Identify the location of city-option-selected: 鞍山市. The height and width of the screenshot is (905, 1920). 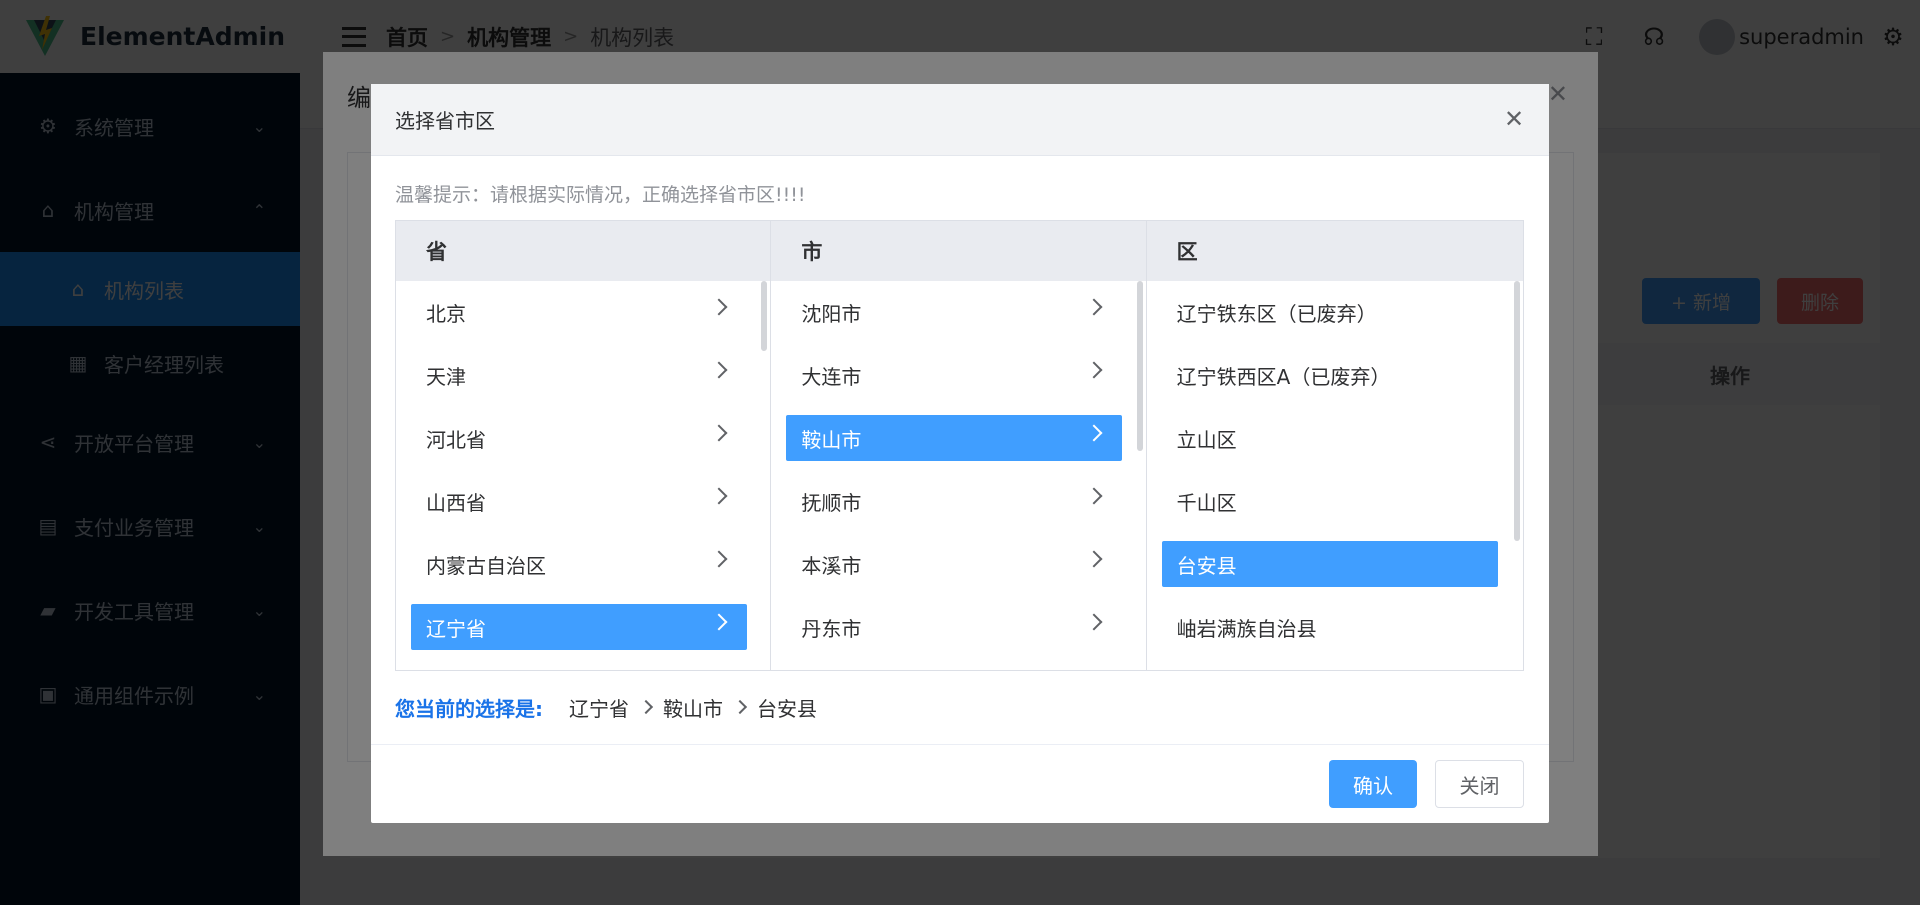
(954, 438).